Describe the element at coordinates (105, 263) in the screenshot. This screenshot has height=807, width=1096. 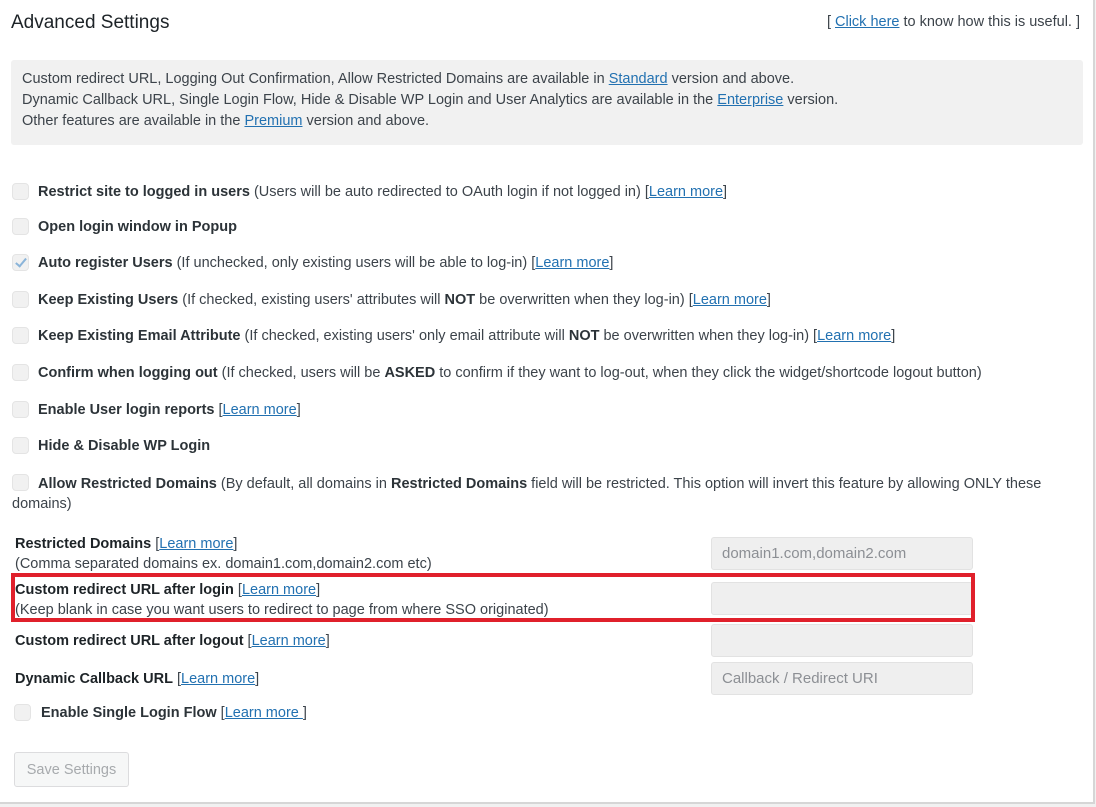
I see `option-label: Auto register Users` at that location.